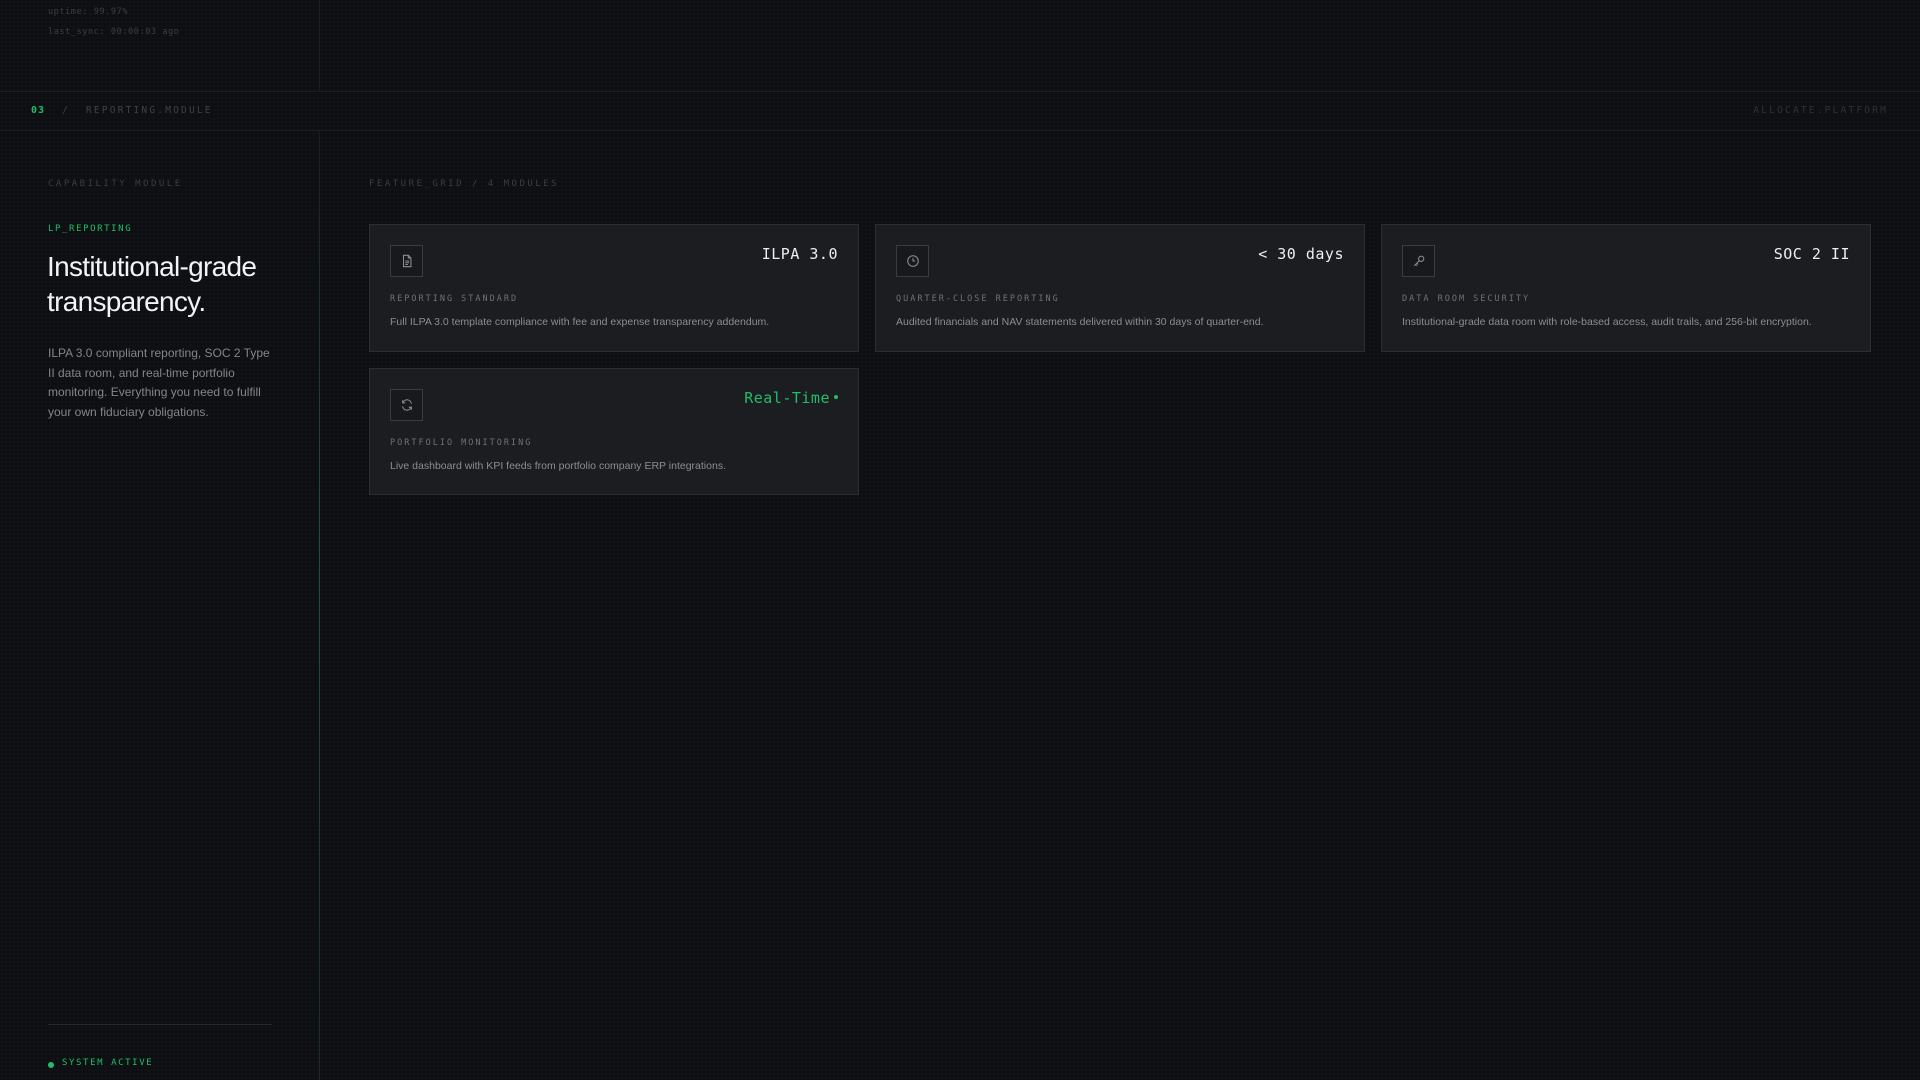  What do you see at coordinates (115, 184) in the screenshot?
I see `section-label: CAPABILITY MODULE` at bounding box center [115, 184].